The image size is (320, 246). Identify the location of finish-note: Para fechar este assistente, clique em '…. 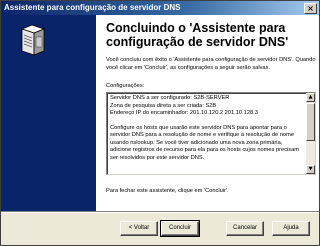
(167, 191).